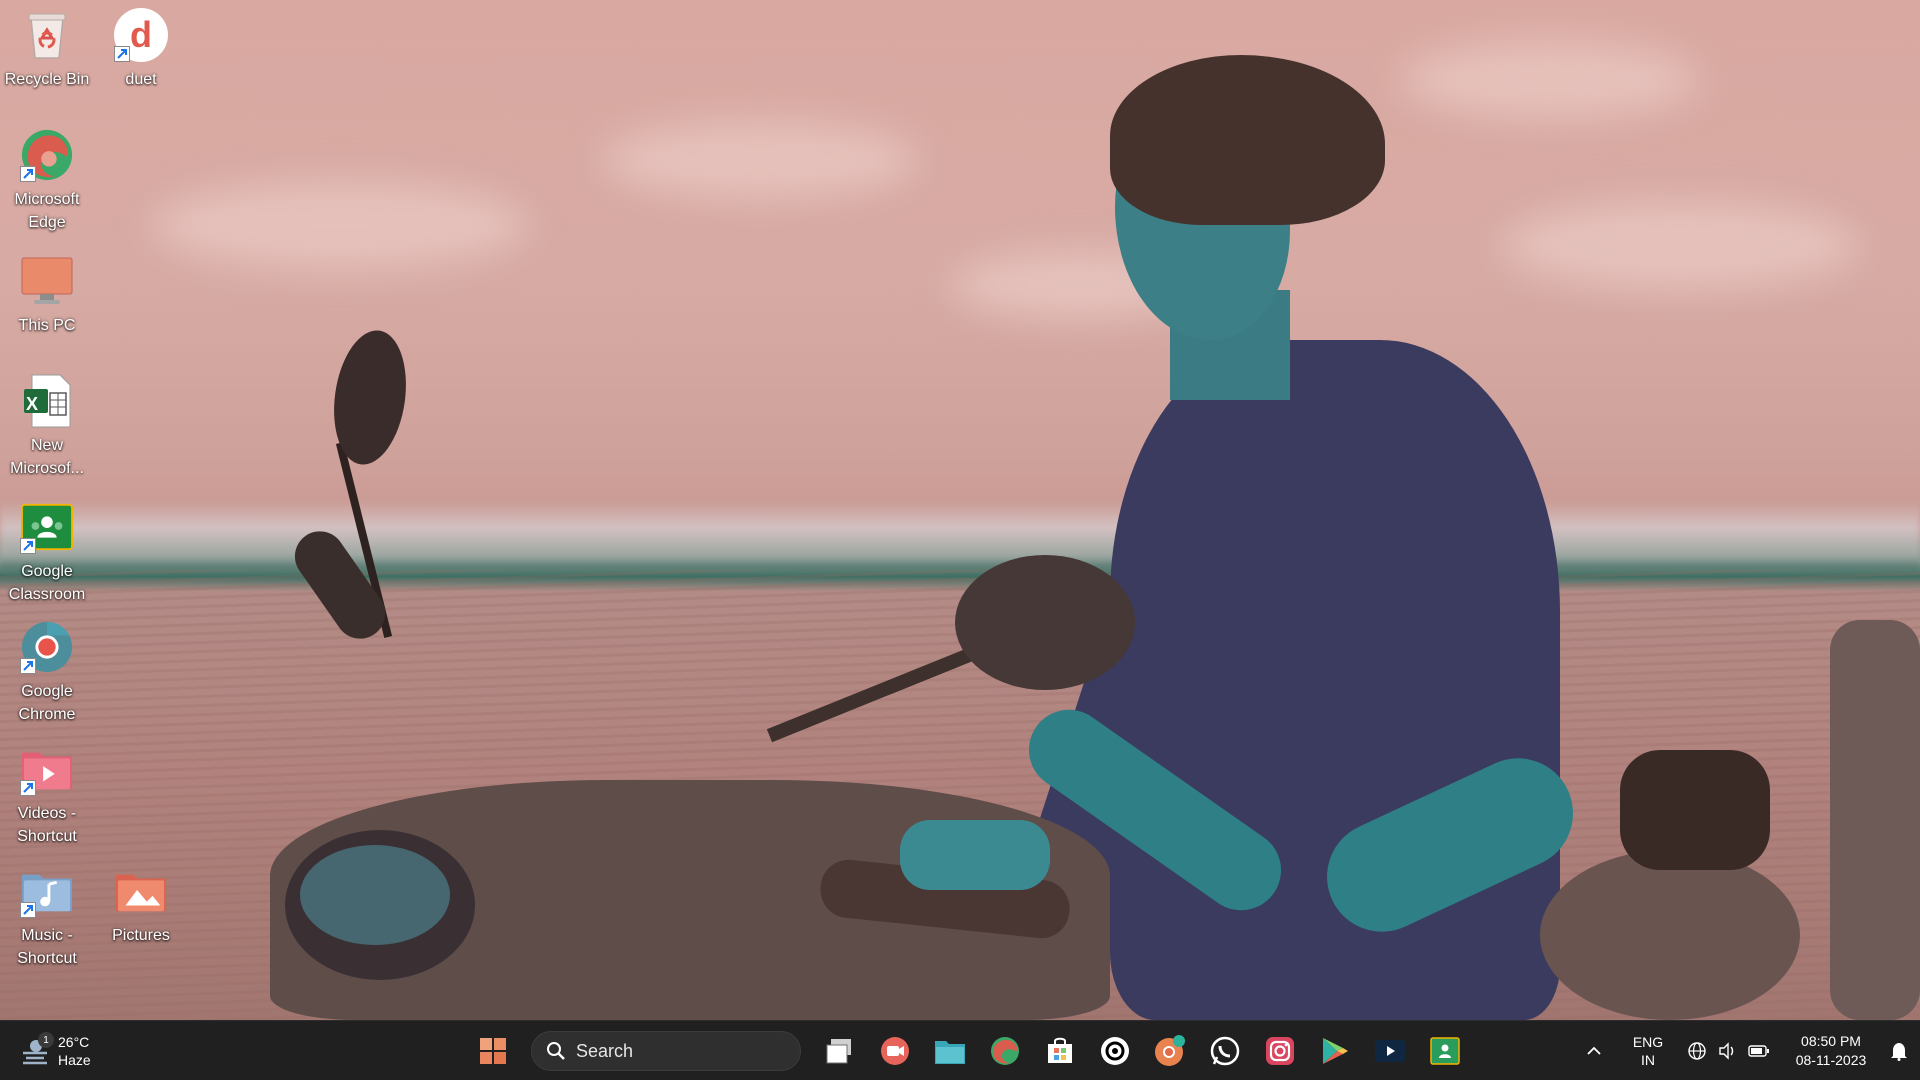 The image size is (1920, 1080). I want to click on desktop-icon-pictures: Pictures, so click(141, 905).